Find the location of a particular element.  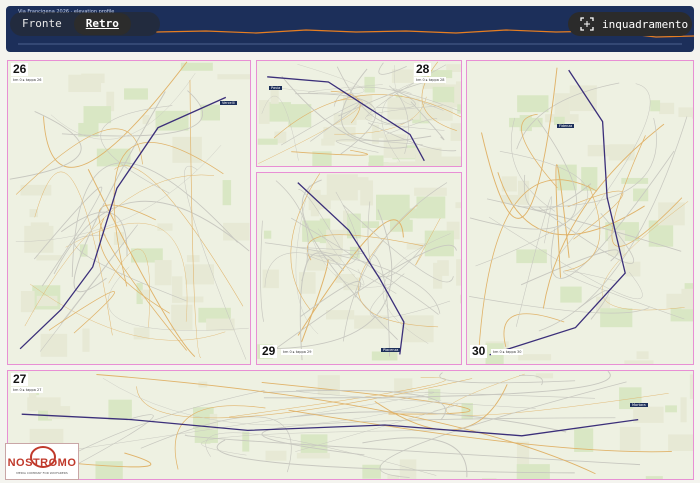

back-tab: Retro is located at coordinates (102, 24).